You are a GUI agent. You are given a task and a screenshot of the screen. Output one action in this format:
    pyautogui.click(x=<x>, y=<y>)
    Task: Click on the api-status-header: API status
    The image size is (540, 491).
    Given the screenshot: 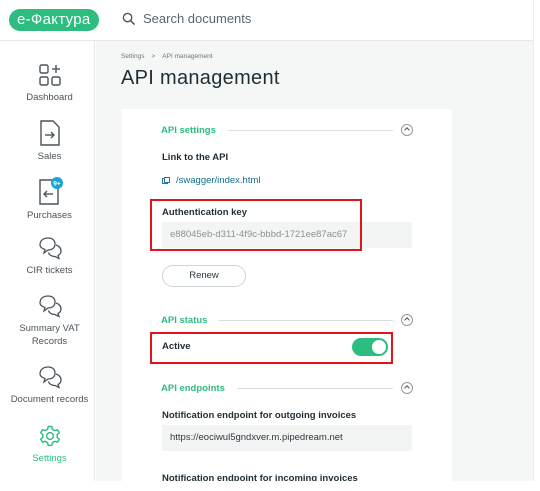 What is the action you would take?
    pyautogui.click(x=287, y=320)
    